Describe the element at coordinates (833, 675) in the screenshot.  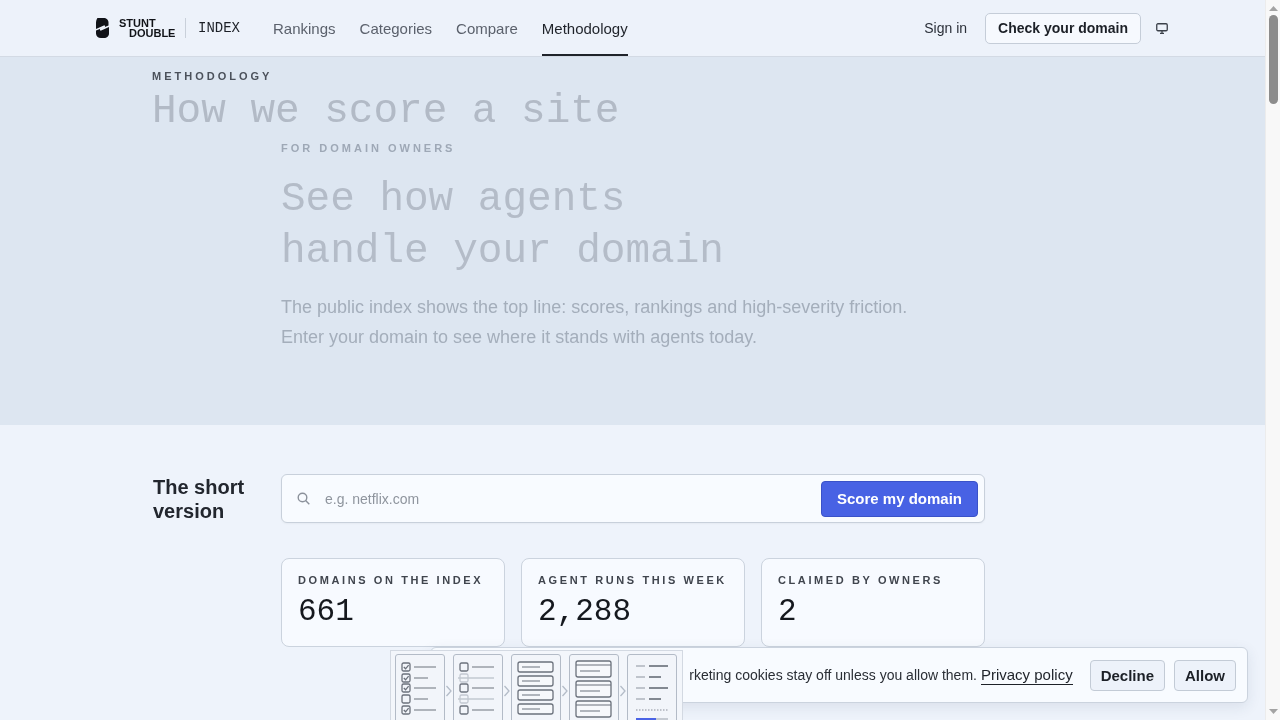
I see `cookie-message: rketing cookies stay off unless you allow them.` at that location.